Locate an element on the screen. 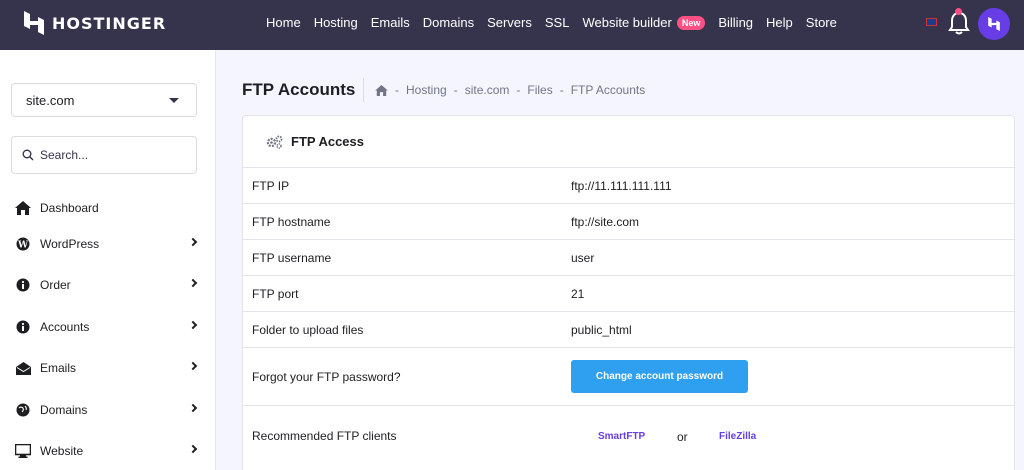 The width and height of the screenshot is (1024, 470). avatar is located at coordinates (994, 24).